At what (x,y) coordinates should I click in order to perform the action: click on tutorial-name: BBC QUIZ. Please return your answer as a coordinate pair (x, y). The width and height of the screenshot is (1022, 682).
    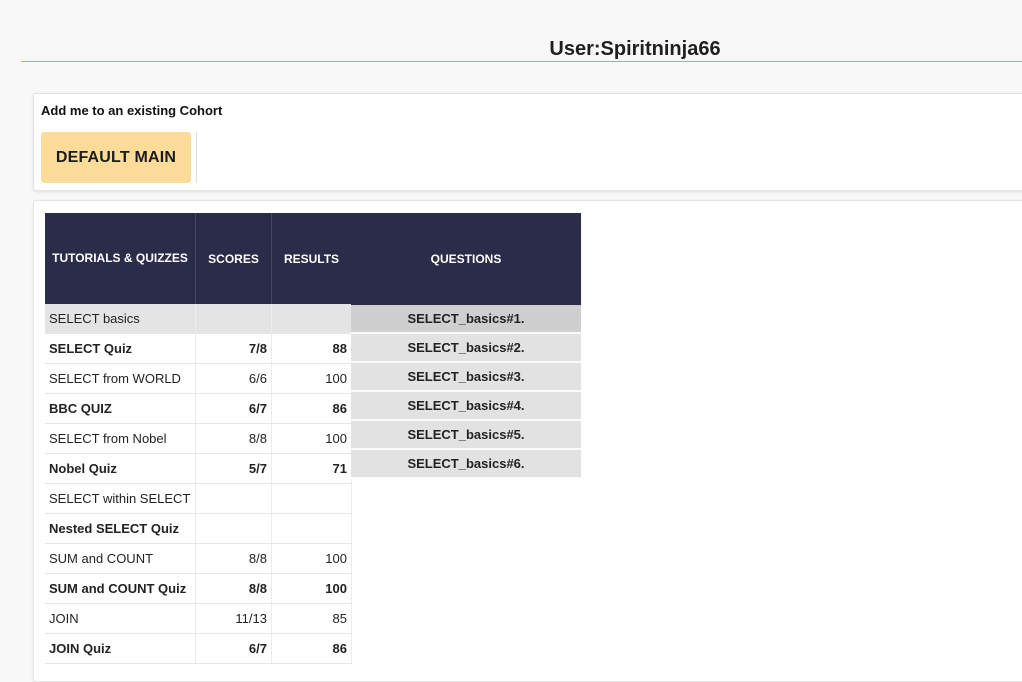
    Looking at the image, I should click on (120, 408).